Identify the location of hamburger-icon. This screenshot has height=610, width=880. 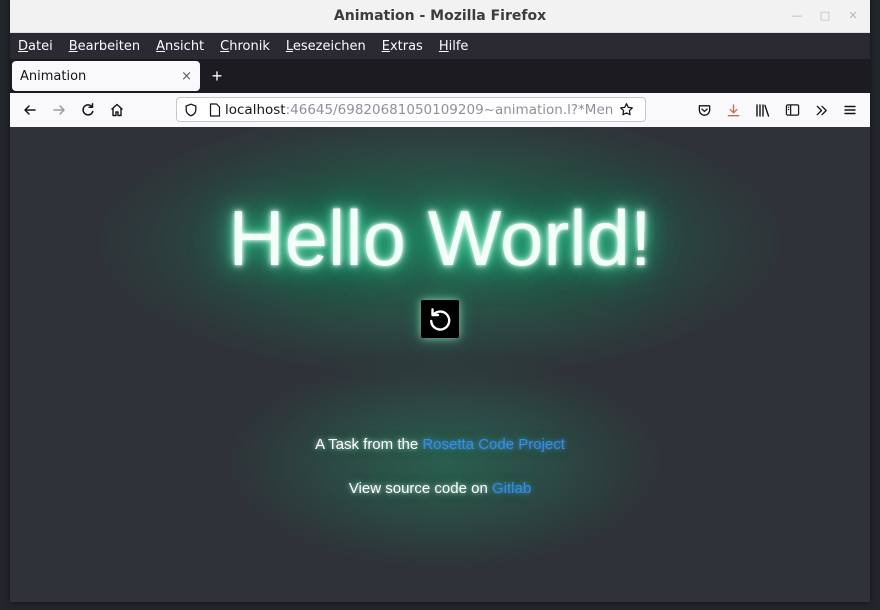
(850, 110).